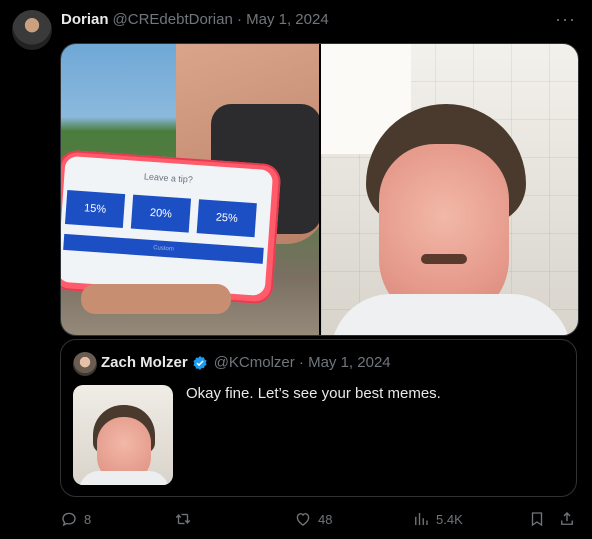 The image size is (592, 539). Describe the element at coordinates (156, 299) in the screenshot. I see `fingers-shape` at that location.